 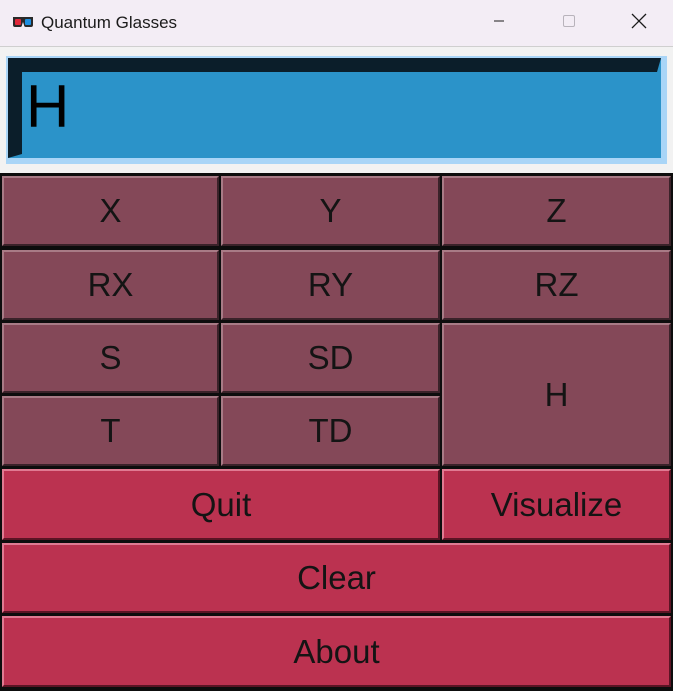 I want to click on gate-h-button: H, so click(x=556, y=394).